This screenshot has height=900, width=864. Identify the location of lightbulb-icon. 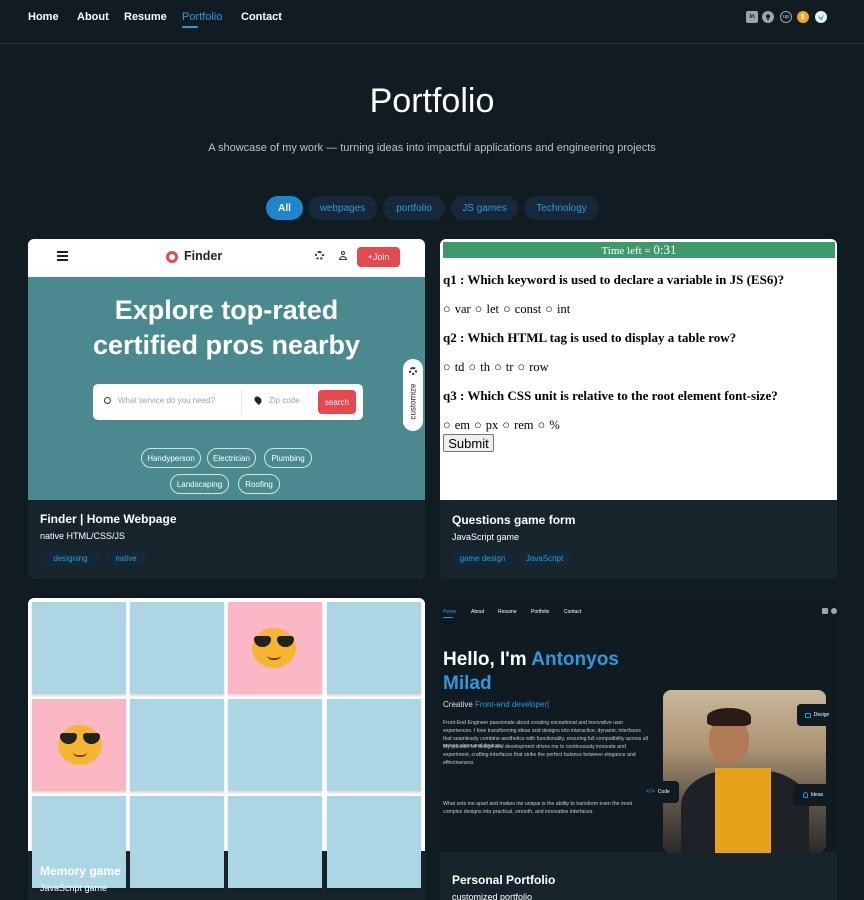
(805, 795).